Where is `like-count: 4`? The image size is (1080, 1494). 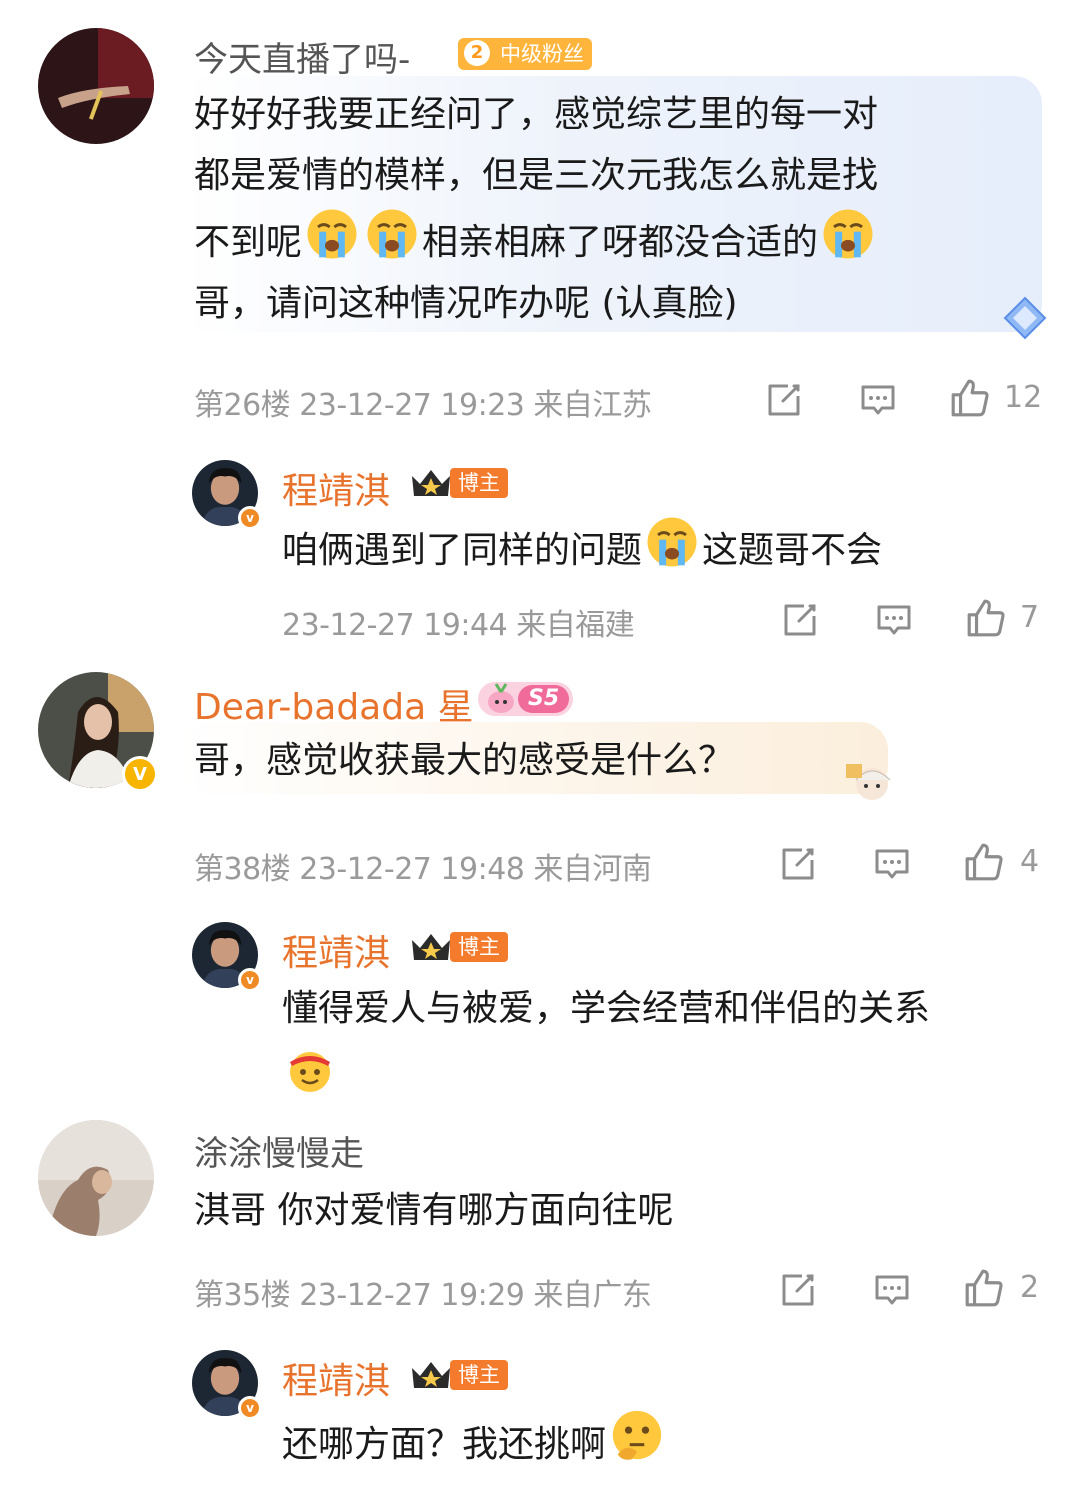
like-count: 4 is located at coordinates (1030, 861).